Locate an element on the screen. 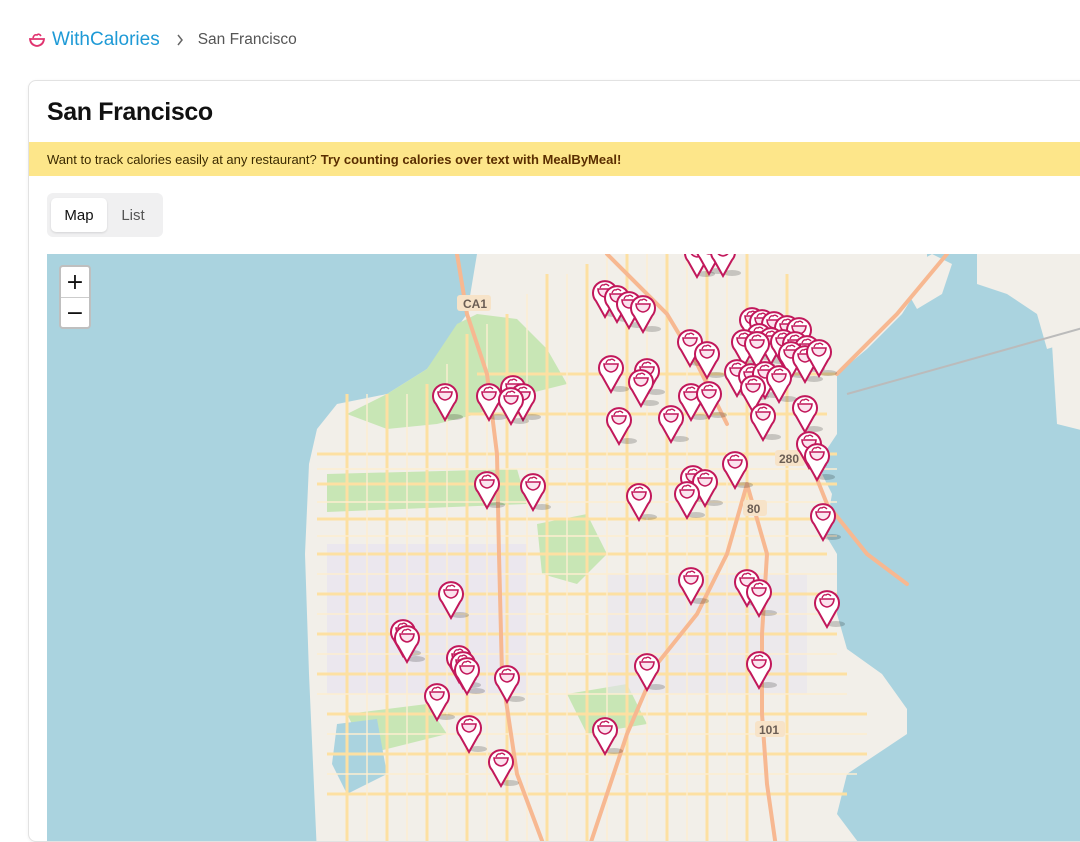 This screenshot has width=1080, height=842. zoom-in-button: + is located at coordinates (75, 282).